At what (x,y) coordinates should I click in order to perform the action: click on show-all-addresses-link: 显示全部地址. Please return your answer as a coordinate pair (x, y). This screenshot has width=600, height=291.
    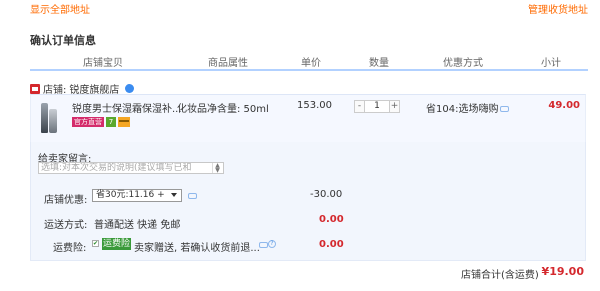
    Looking at the image, I should click on (60, 8).